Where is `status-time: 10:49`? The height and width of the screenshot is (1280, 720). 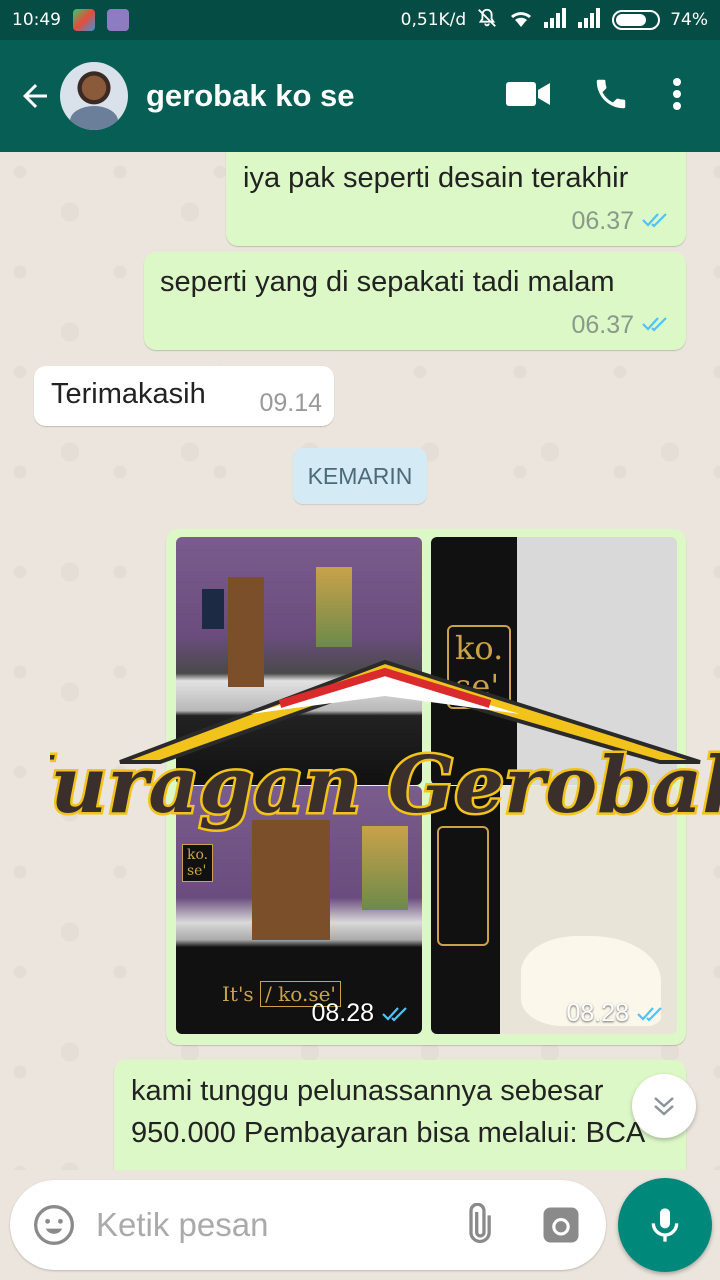 status-time: 10:49 is located at coordinates (36, 20).